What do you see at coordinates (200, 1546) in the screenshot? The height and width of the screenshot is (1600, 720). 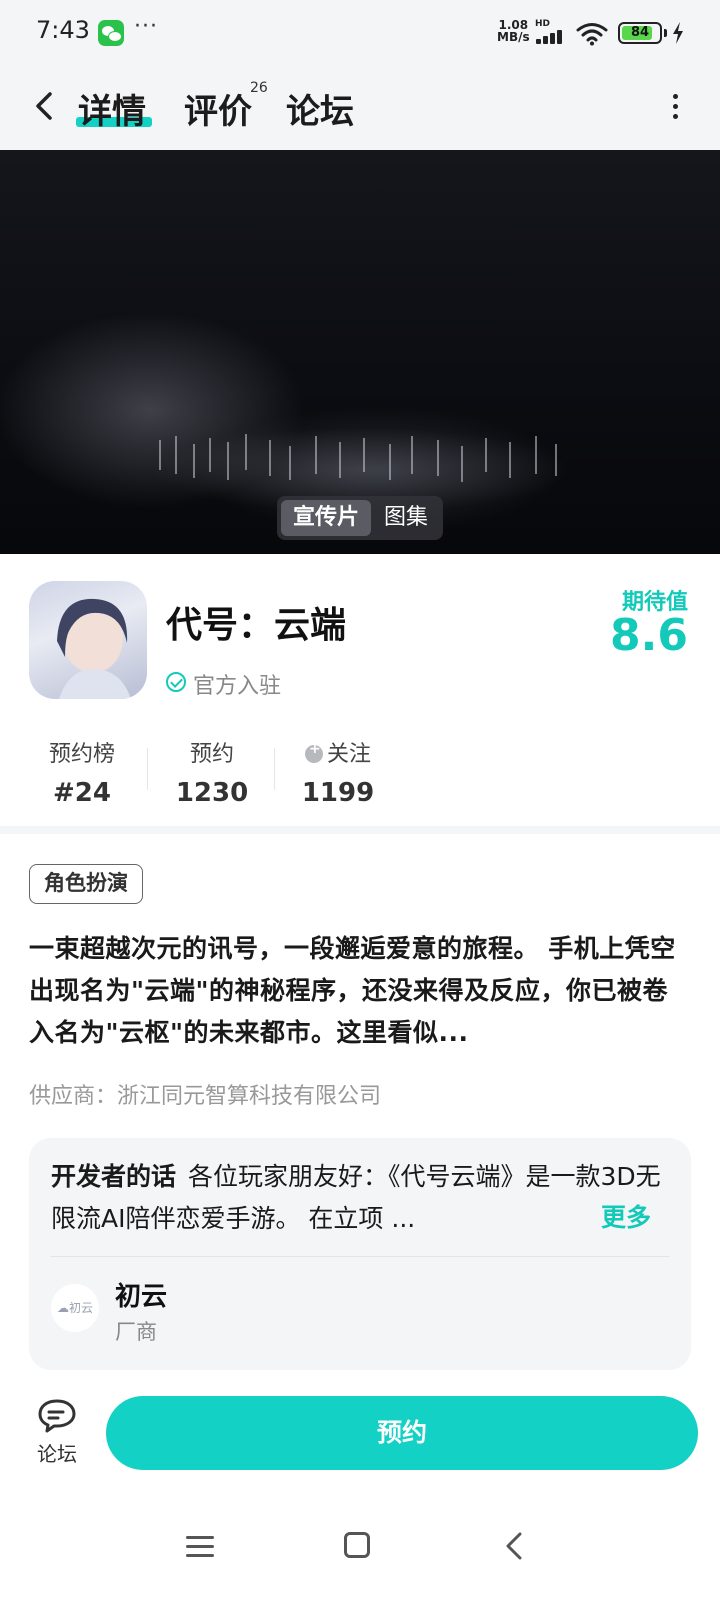 I see `recent-apps-icon` at bounding box center [200, 1546].